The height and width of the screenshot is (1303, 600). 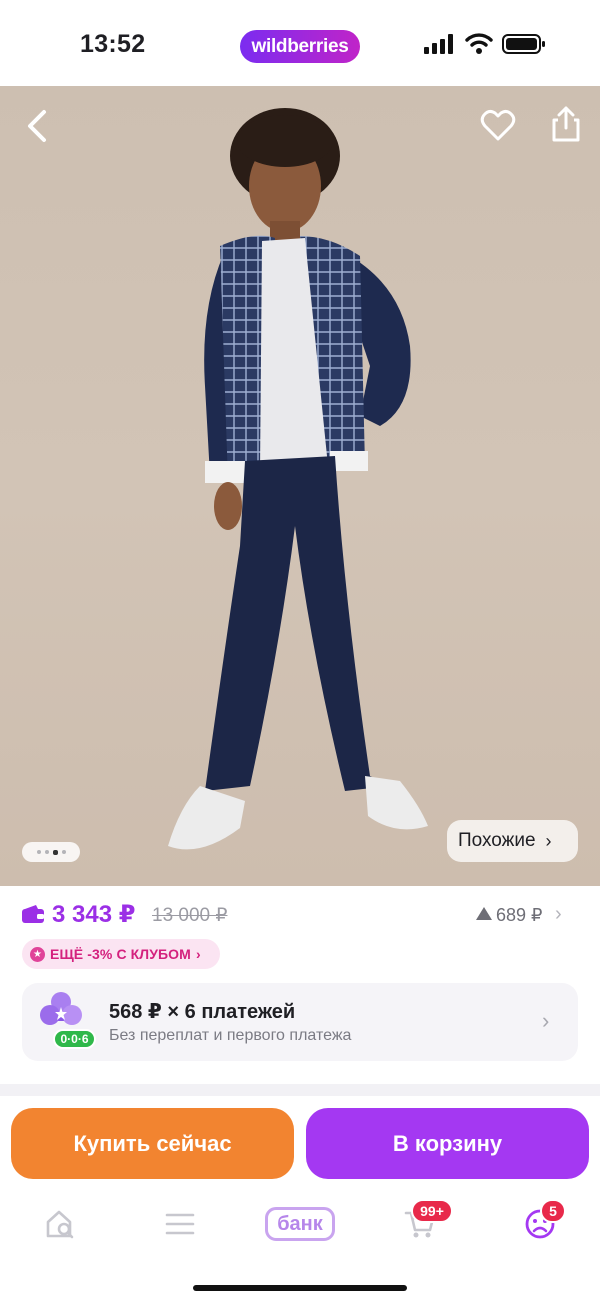 I want to click on status-time: 13:52, so click(x=113, y=44).